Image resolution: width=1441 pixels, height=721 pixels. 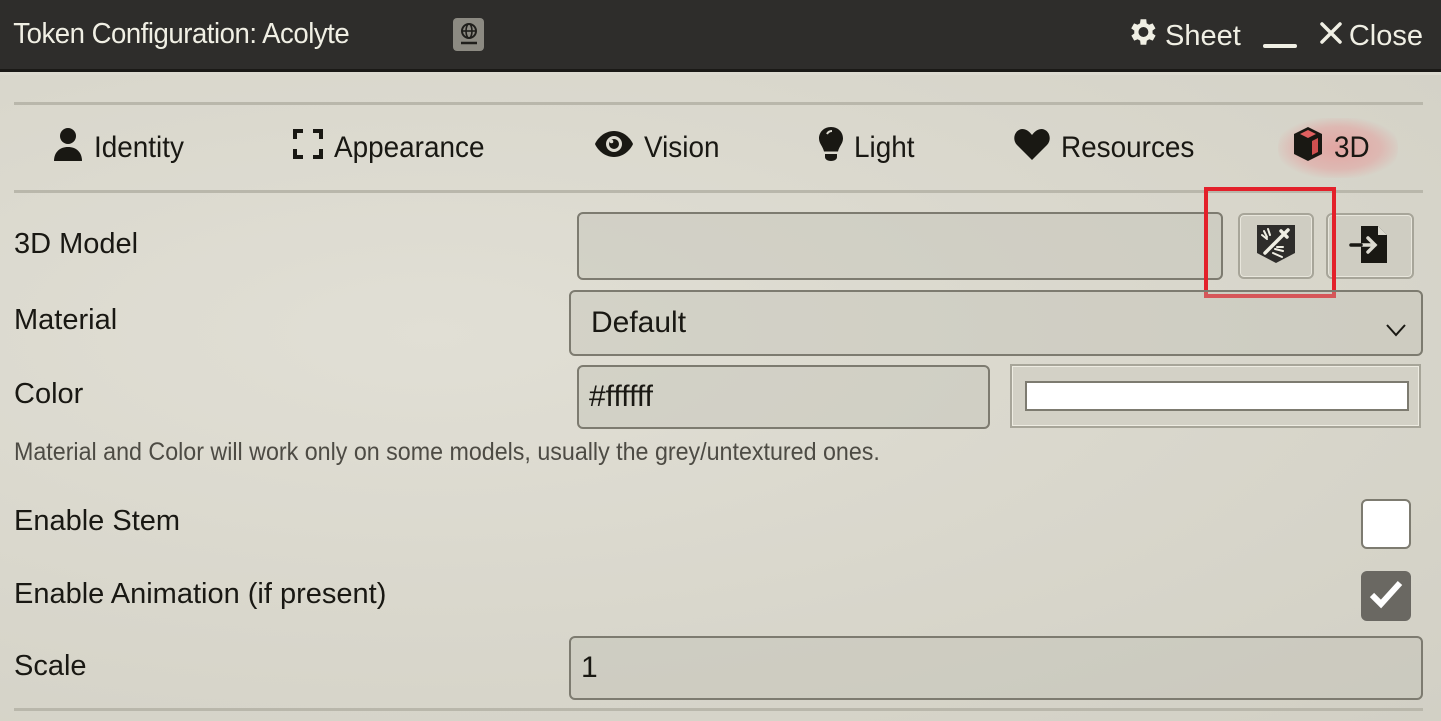 What do you see at coordinates (996, 668) in the screenshot?
I see `scale-input: 1` at bounding box center [996, 668].